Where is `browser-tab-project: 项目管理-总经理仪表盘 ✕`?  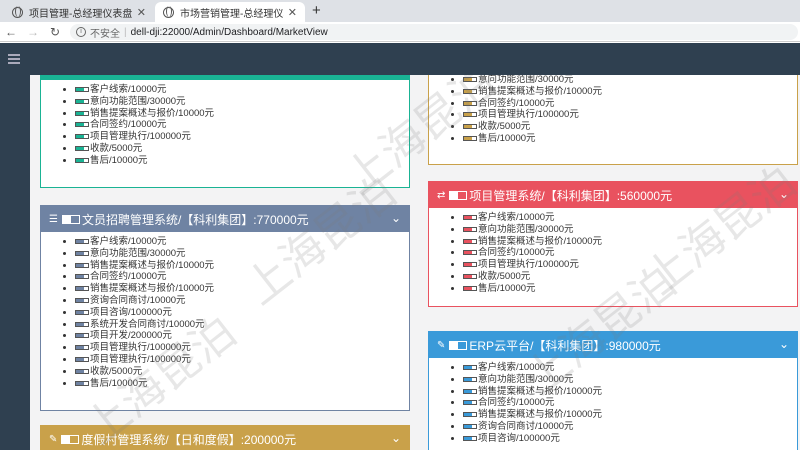 browser-tab-project: 项目管理-总经理仪表盘 ✕ is located at coordinates (79, 12).